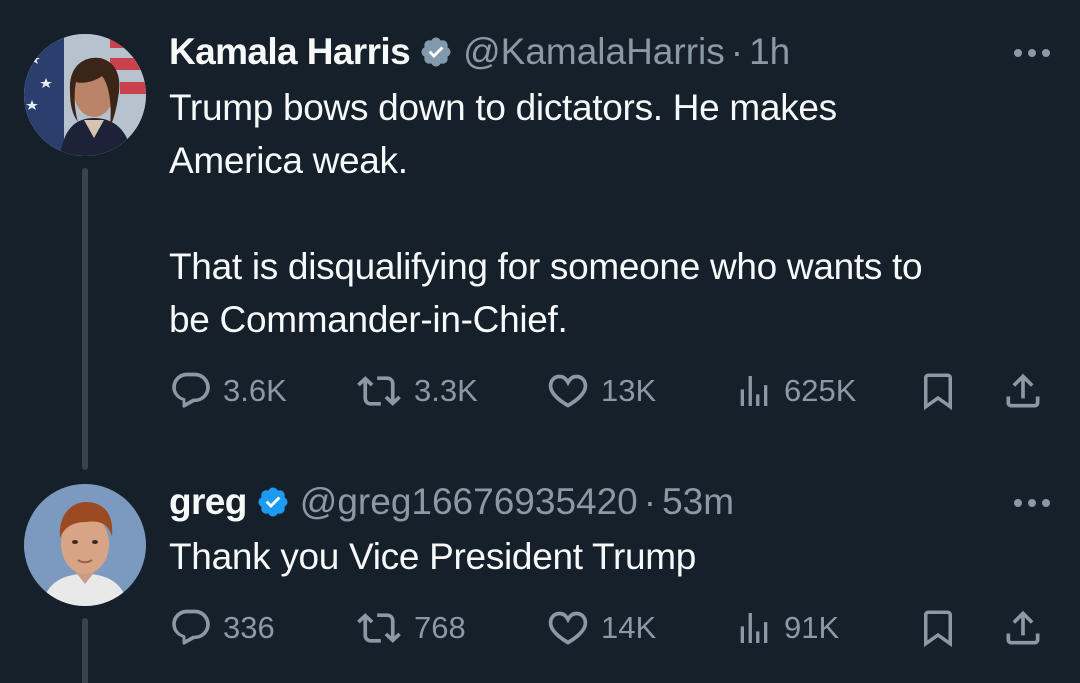  What do you see at coordinates (629, 390) in the screenshot?
I see `like-count: 13K` at bounding box center [629, 390].